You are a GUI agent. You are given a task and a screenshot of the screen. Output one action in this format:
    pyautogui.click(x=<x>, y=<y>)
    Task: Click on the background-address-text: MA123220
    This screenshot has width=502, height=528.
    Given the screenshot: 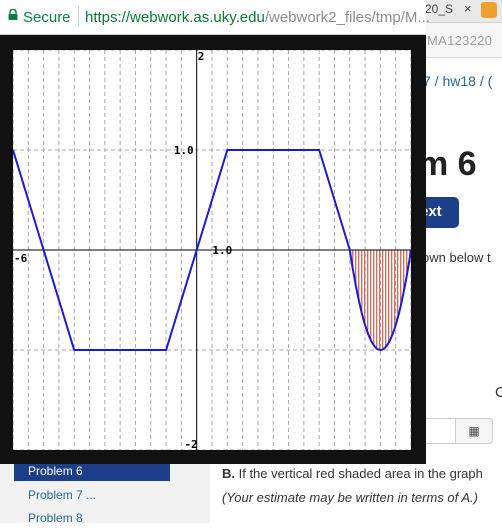 What is the action you would take?
    pyautogui.click(x=460, y=40)
    